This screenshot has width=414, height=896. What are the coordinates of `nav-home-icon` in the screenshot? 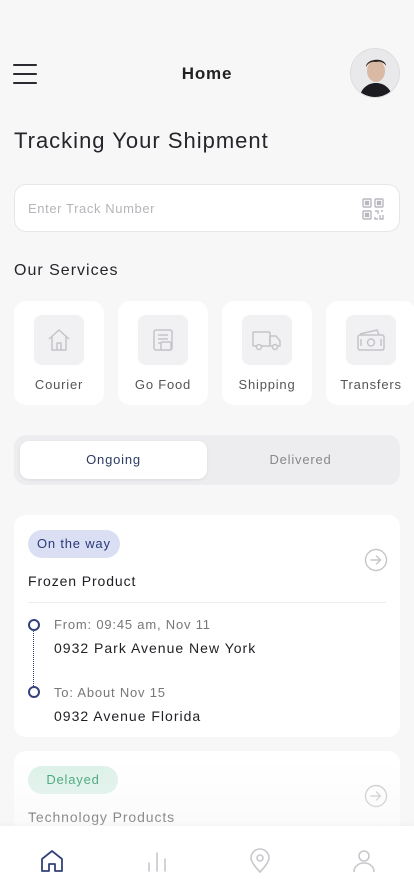 It's located at (52, 861).